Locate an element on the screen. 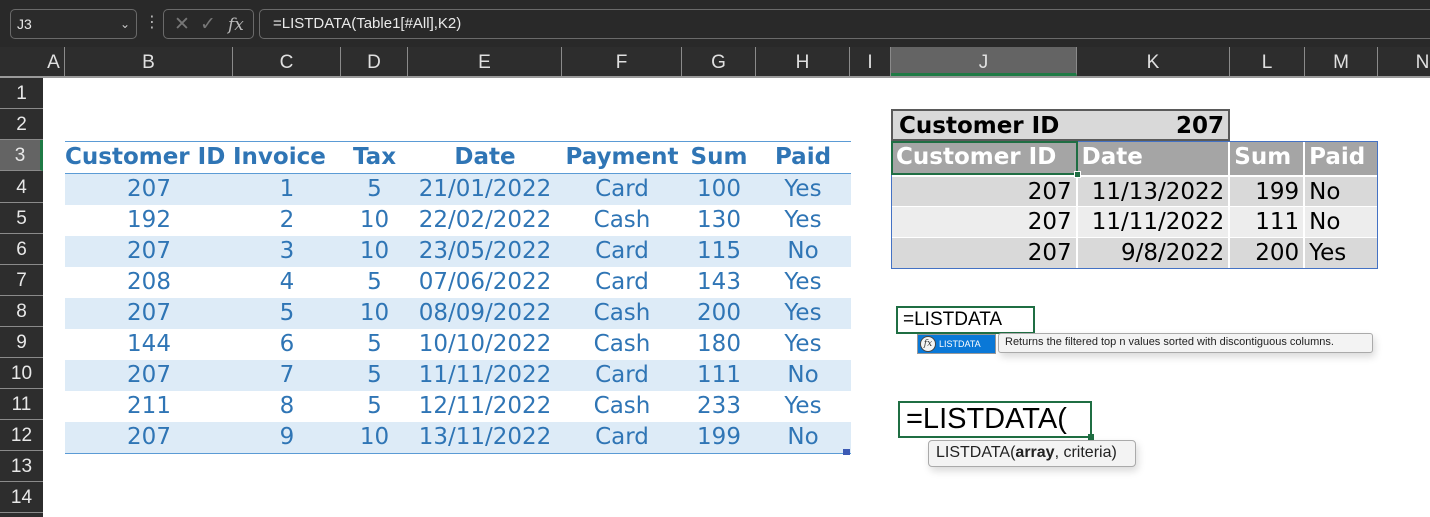 This screenshot has height=517, width=1430. row-header-13: 13 is located at coordinates (21, 466).